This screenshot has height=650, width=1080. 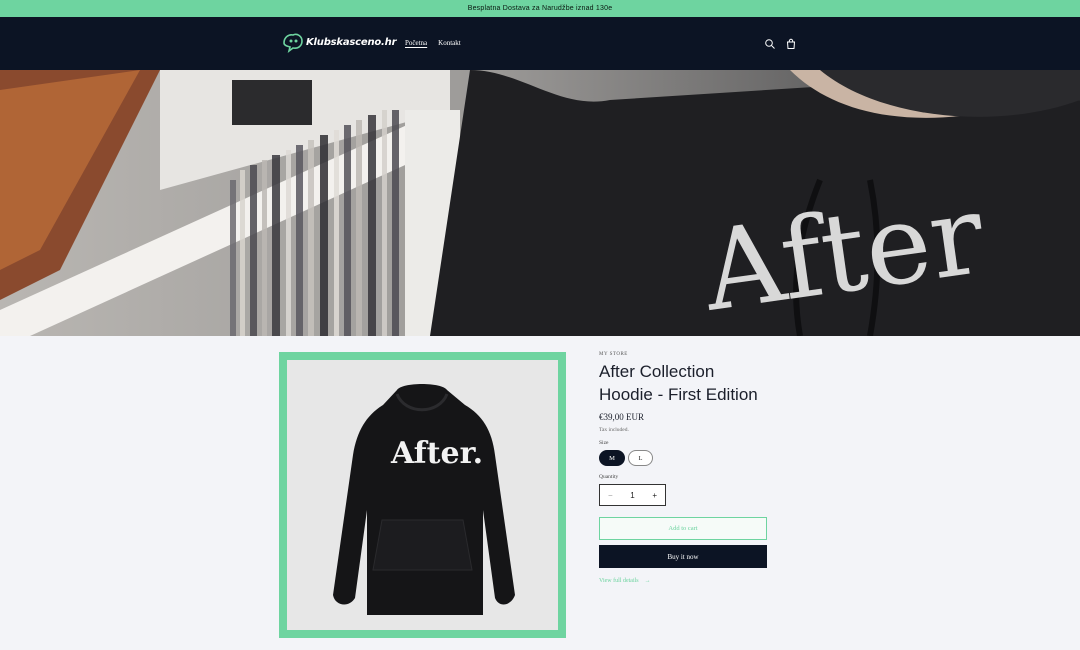 I want to click on product-vendor: MY STORE, so click(x=613, y=354).